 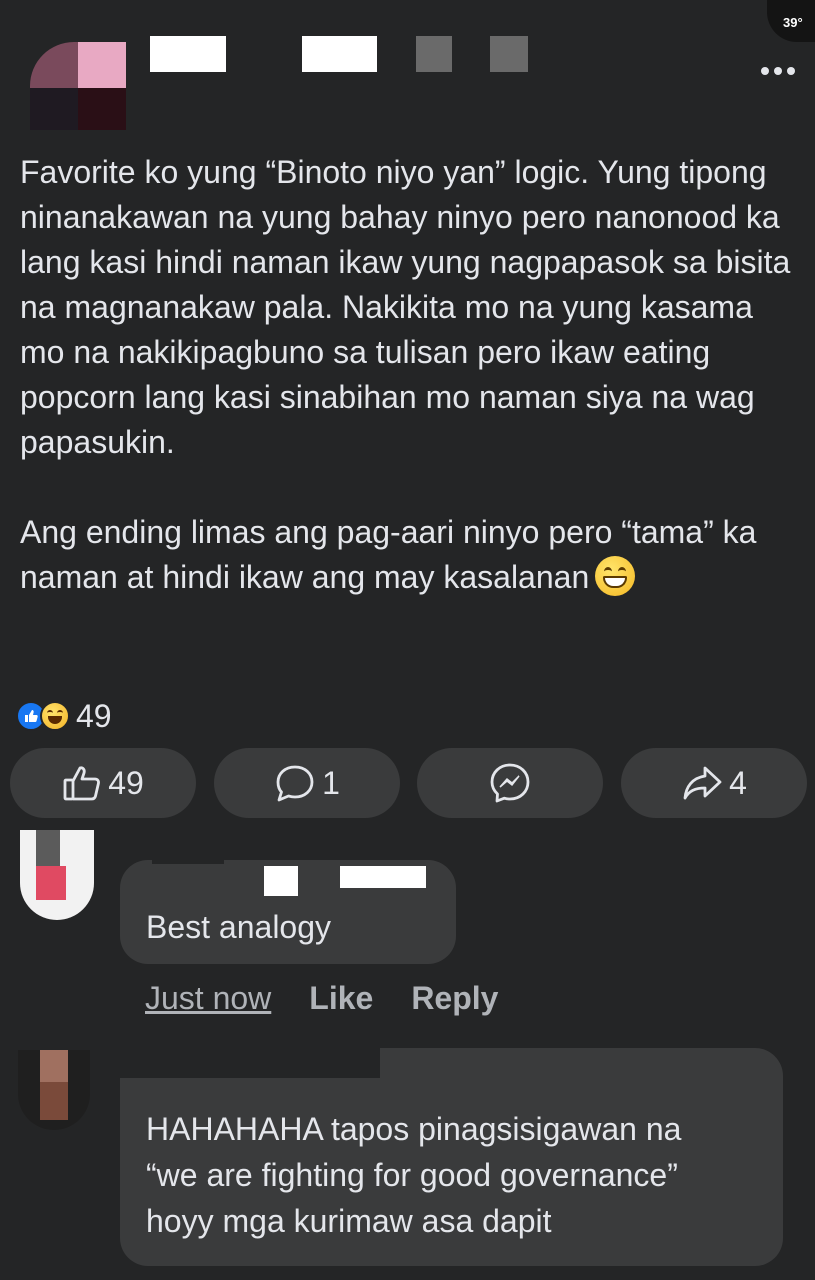 I want to click on thumbs-up-icon, so click(x=82, y=783).